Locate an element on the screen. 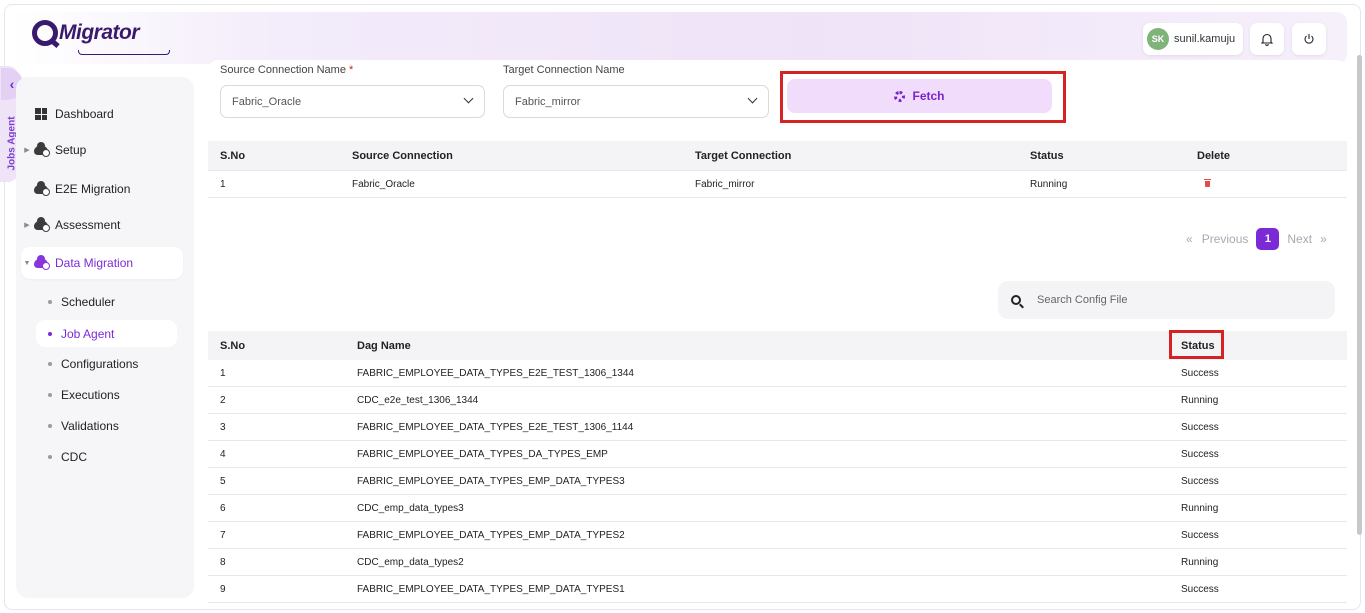 The image size is (1365, 613). delete-button is located at coordinates (1207, 184).